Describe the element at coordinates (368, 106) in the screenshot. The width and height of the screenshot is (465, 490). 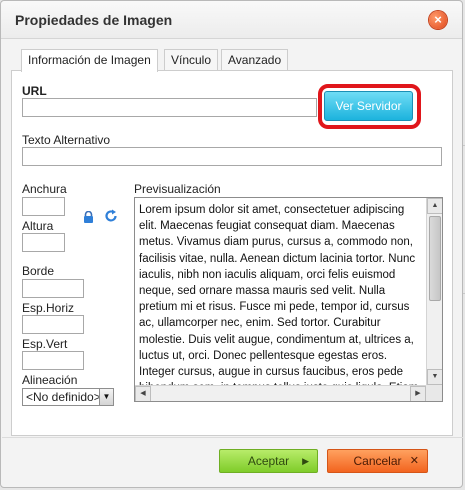
I see `browse-server-button: Ver Servidor` at that location.